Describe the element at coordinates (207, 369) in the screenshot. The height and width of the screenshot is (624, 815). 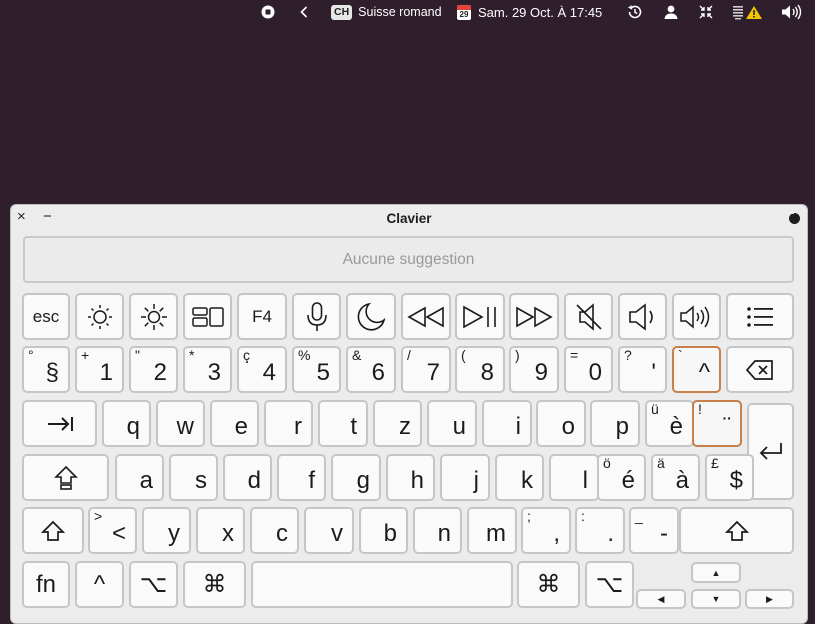
I see `key-3: * 3` at that location.